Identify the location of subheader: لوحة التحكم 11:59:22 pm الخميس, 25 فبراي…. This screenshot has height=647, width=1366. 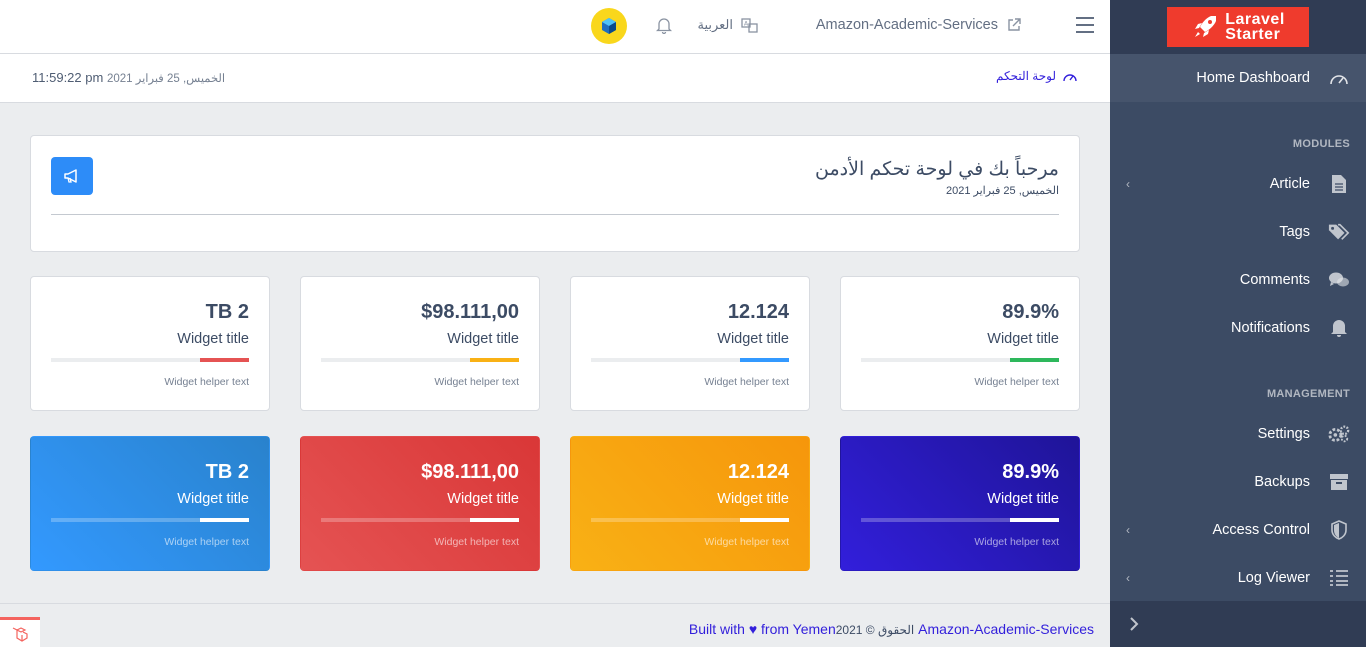
(555, 78).